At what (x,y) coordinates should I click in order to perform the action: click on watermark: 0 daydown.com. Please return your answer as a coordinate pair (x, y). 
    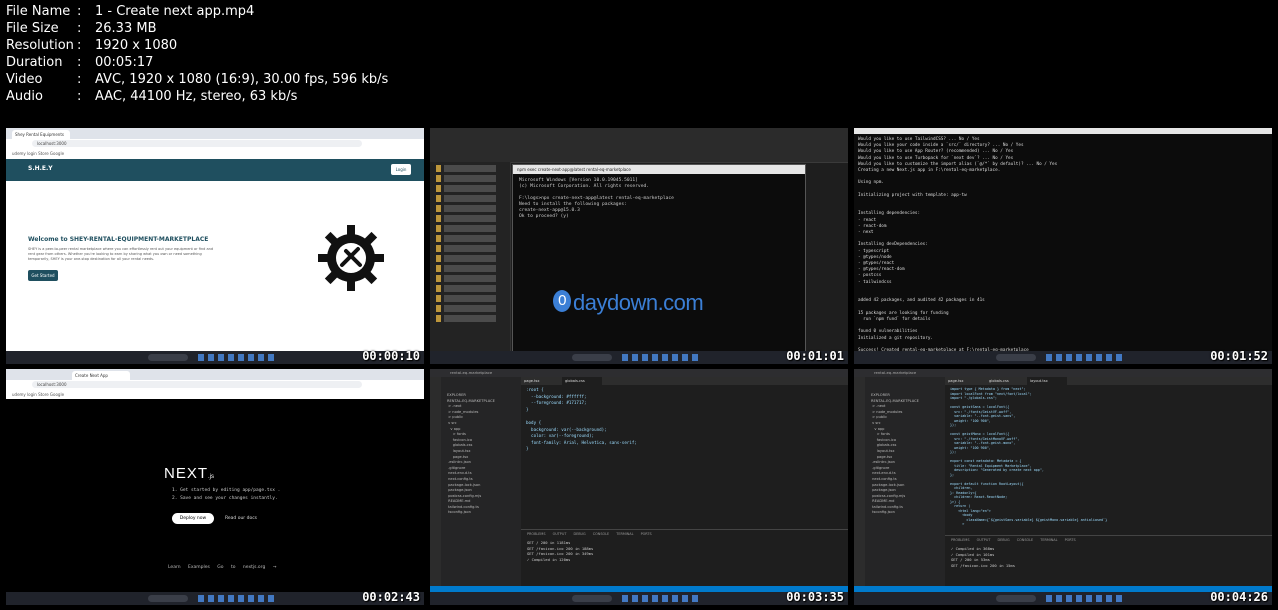
    Looking at the image, I should click on (628, 303).